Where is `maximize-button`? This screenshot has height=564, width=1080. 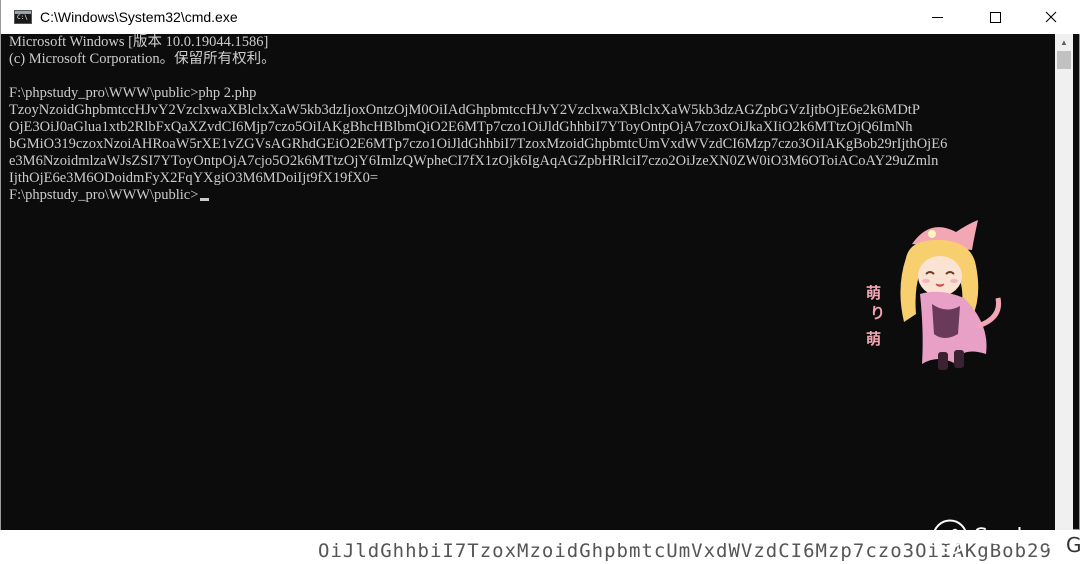
maximize-button is located at coordinates (995, 17).